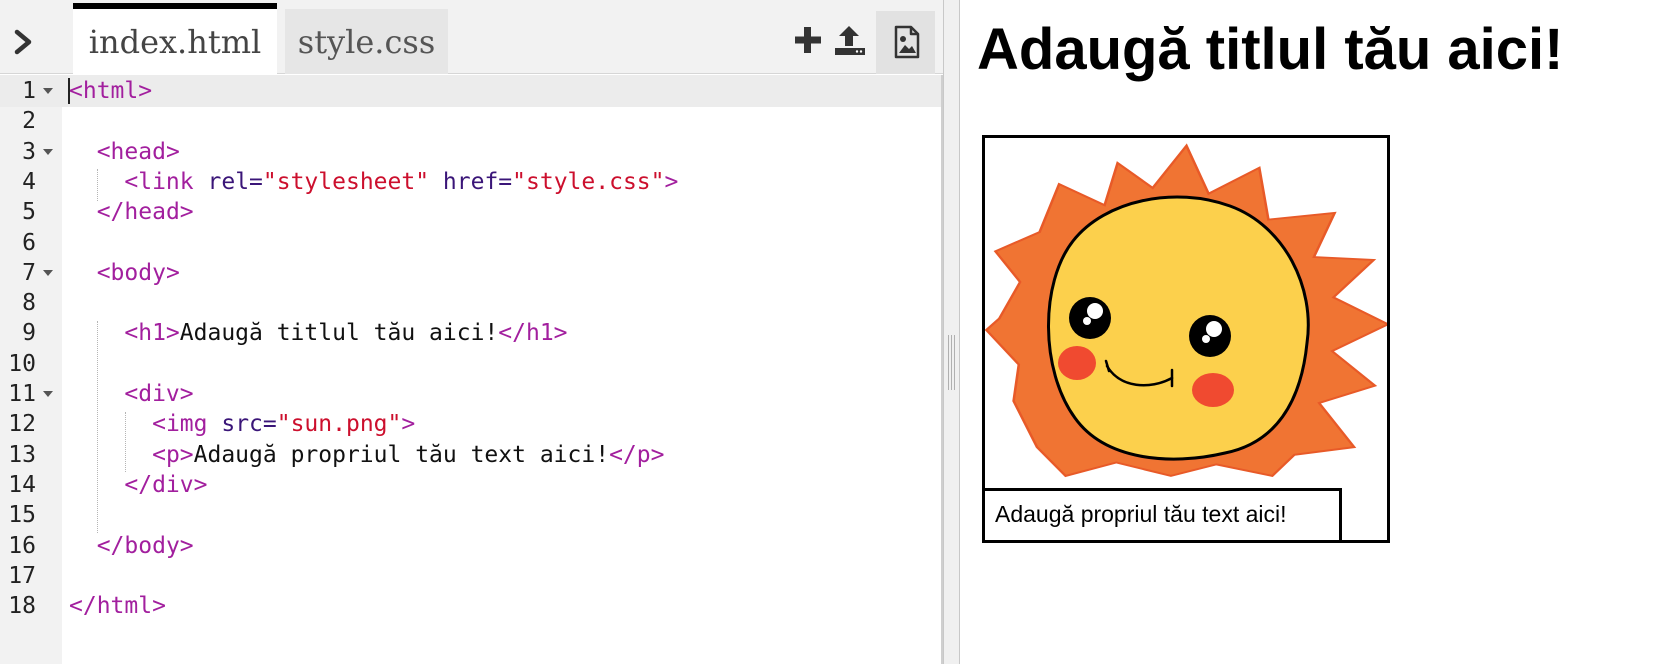 The image size is (1654, 664). What do you see at coordinates (145, 546) in the screenshot?
I see `code-text: </body>` at bounding box center [145, 546].